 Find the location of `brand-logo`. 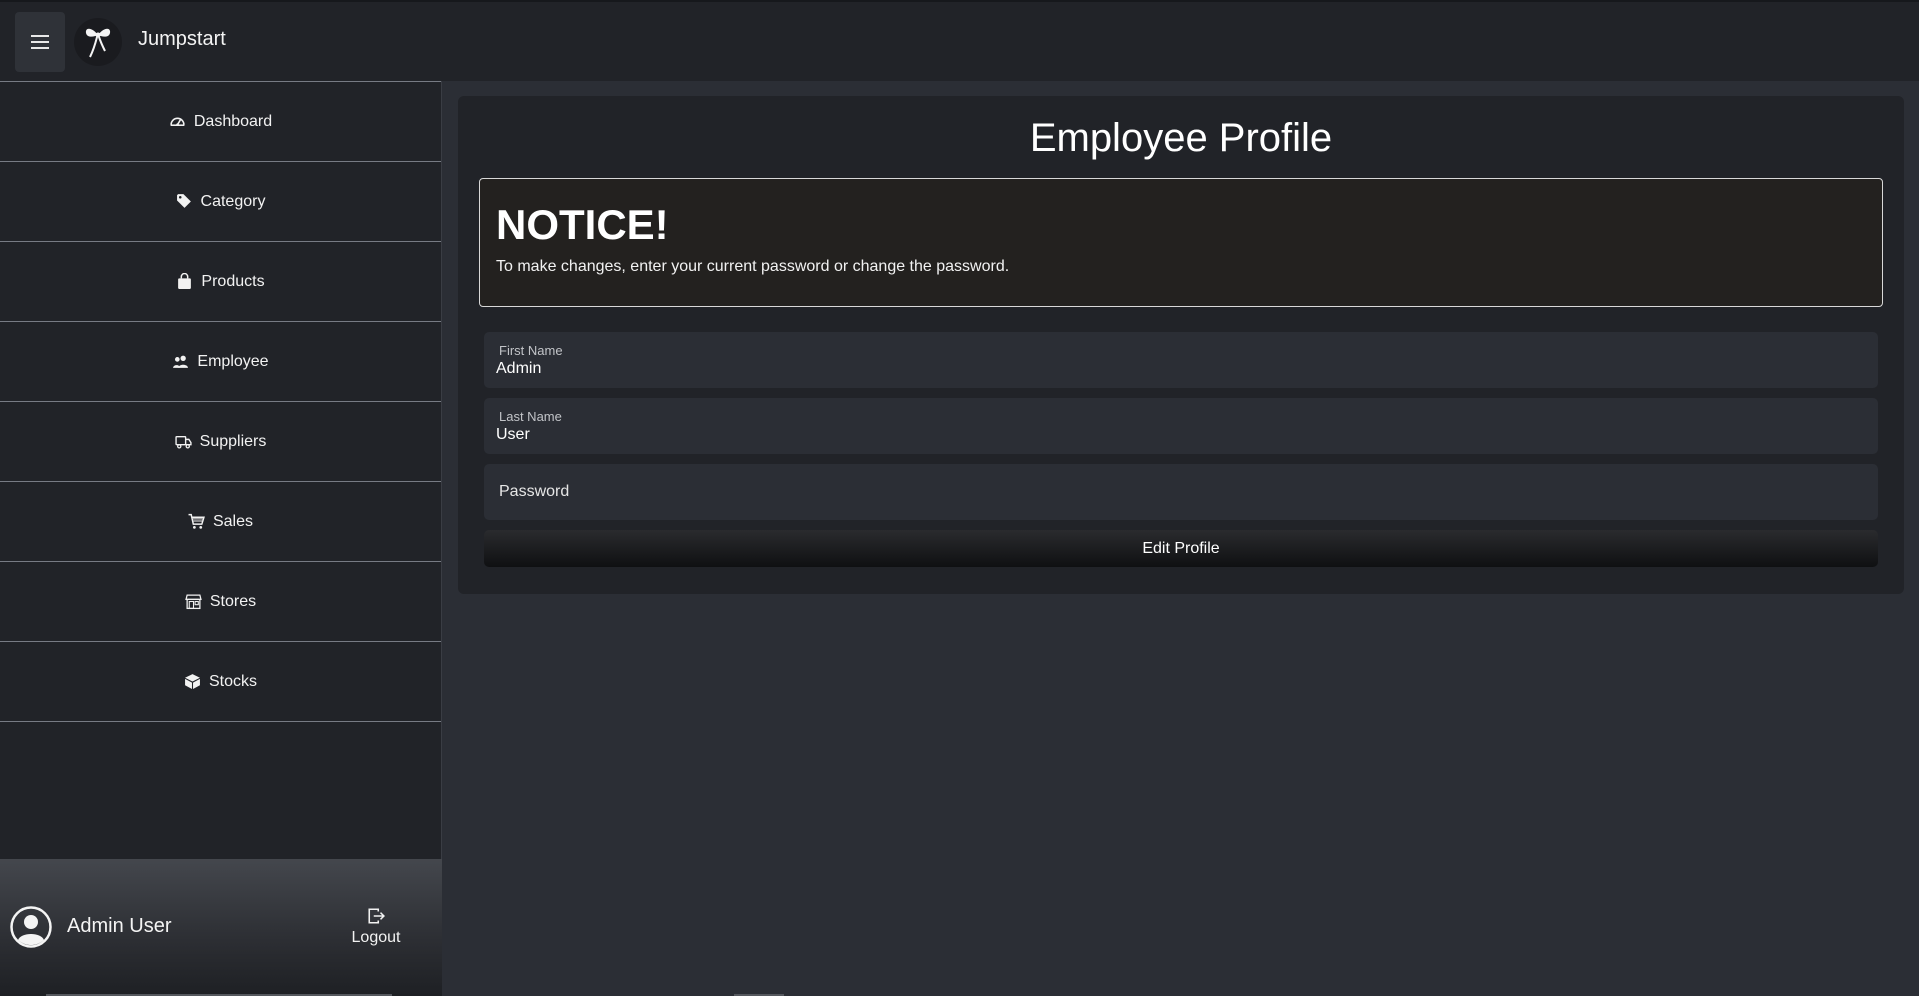

brand-logo is located at coordinates (98, 42).